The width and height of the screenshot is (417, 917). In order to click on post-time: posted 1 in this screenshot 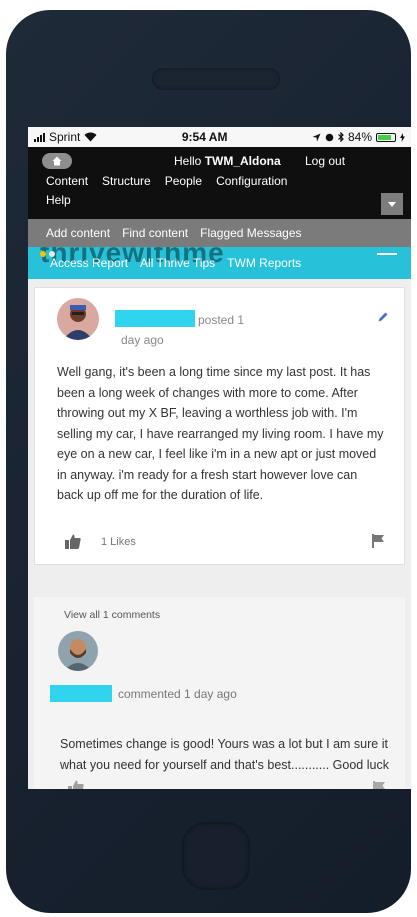, I will do `click(221, 320)`.